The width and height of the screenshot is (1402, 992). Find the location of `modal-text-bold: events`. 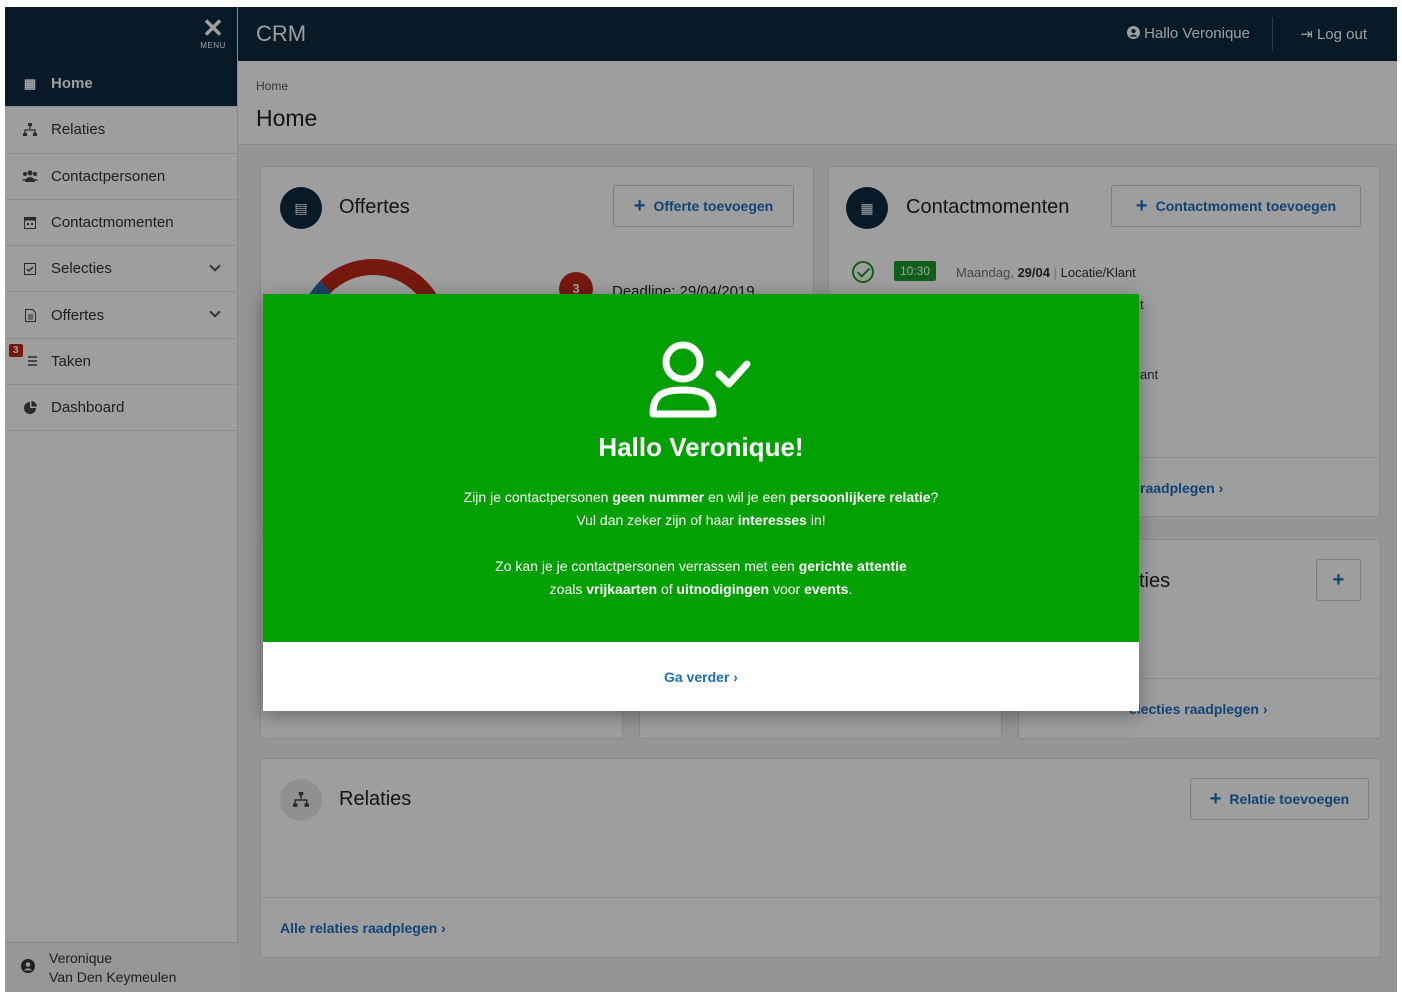

modal-text-bold: events is located at coordinates (826, 589).